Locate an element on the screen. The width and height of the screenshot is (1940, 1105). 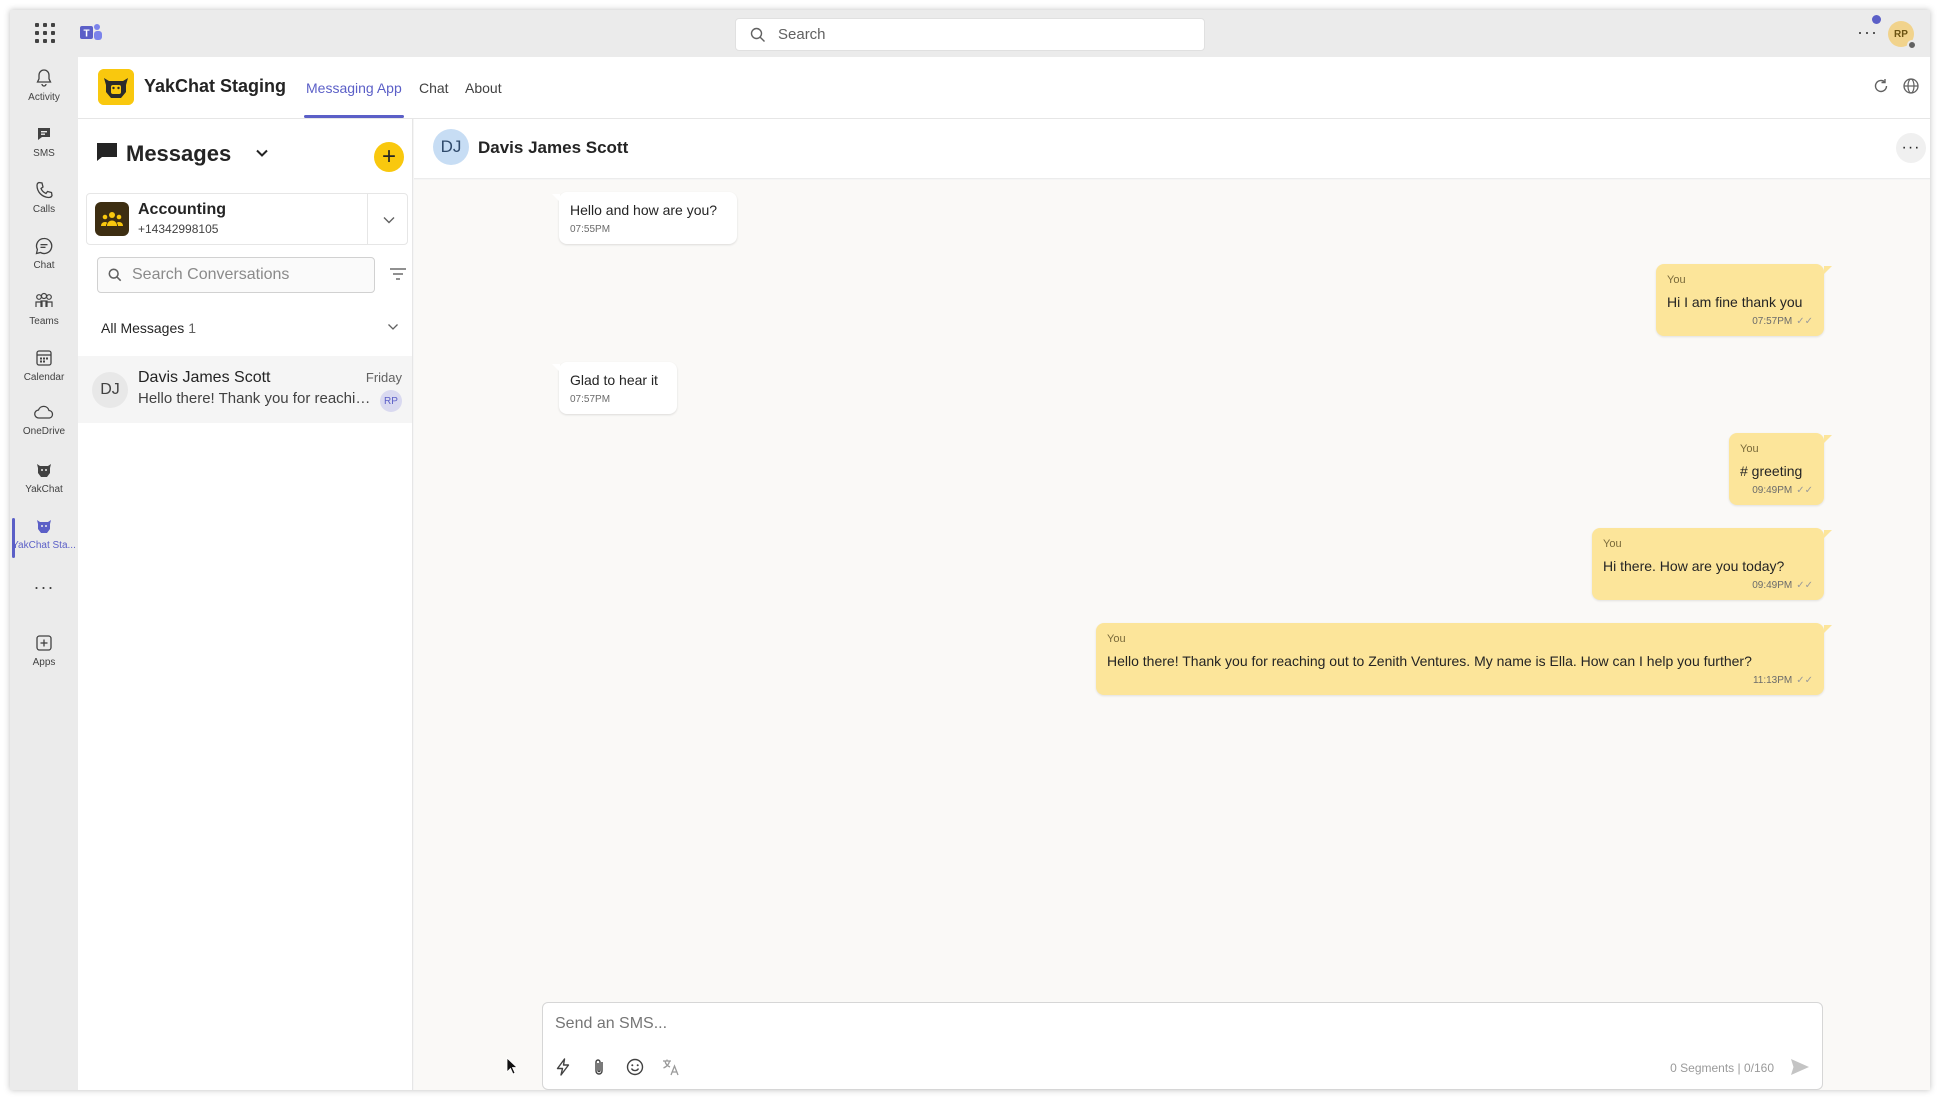
chat-header: DJ Davis James Scott ··· is located at coordinates (1172, 149).